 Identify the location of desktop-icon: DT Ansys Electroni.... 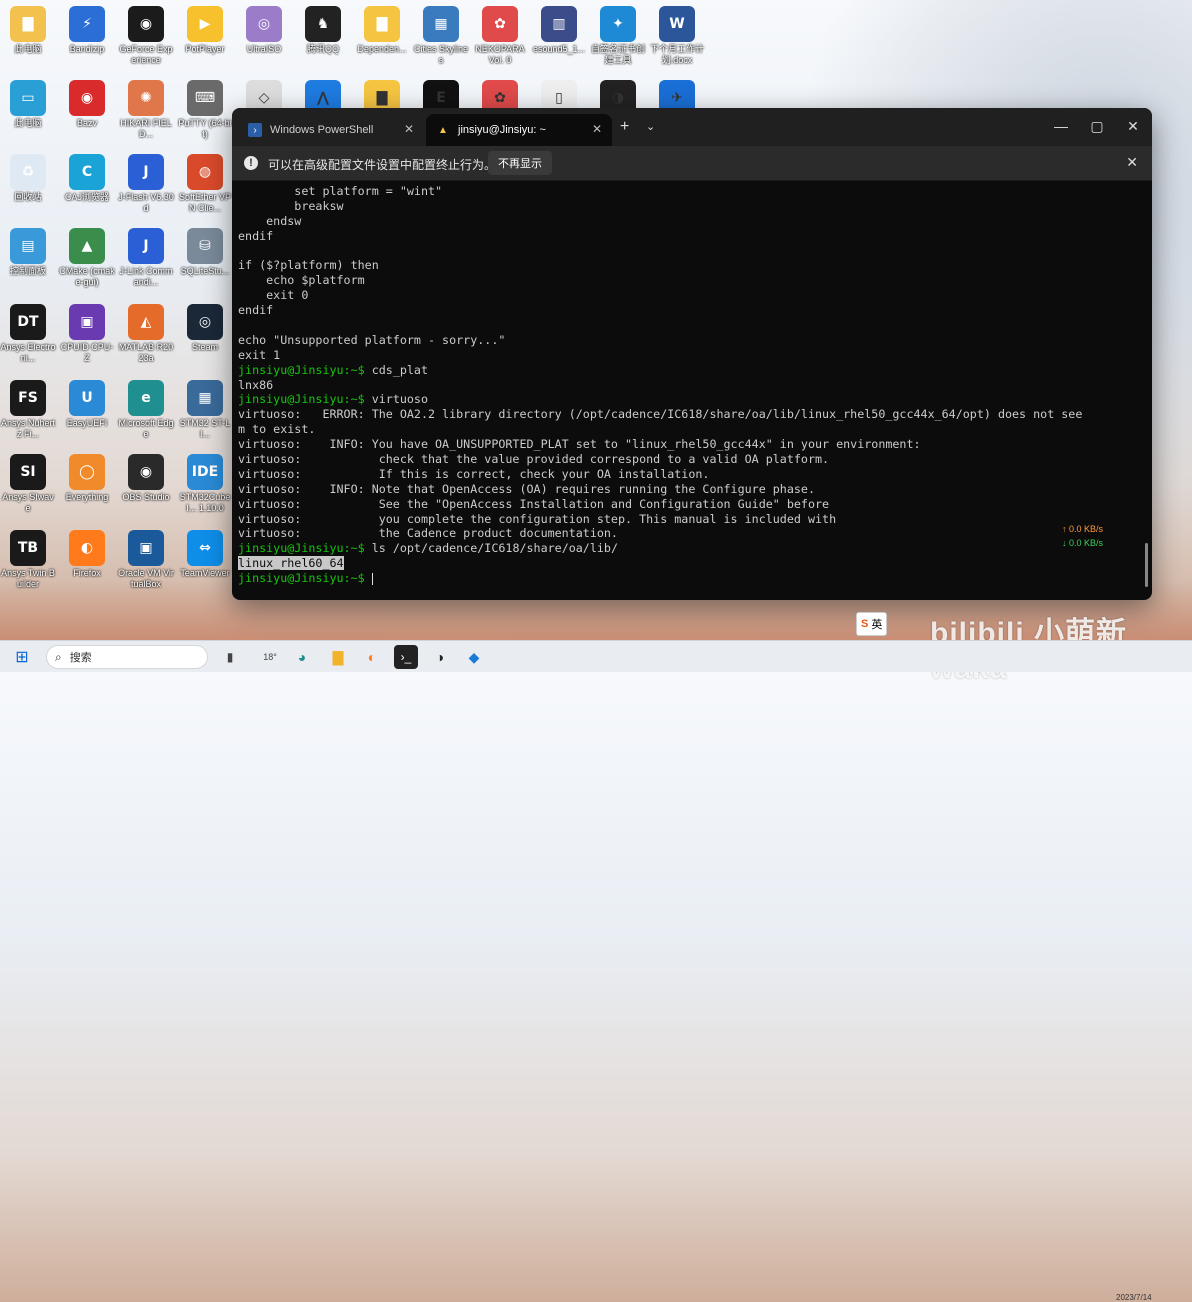
(28, 334).